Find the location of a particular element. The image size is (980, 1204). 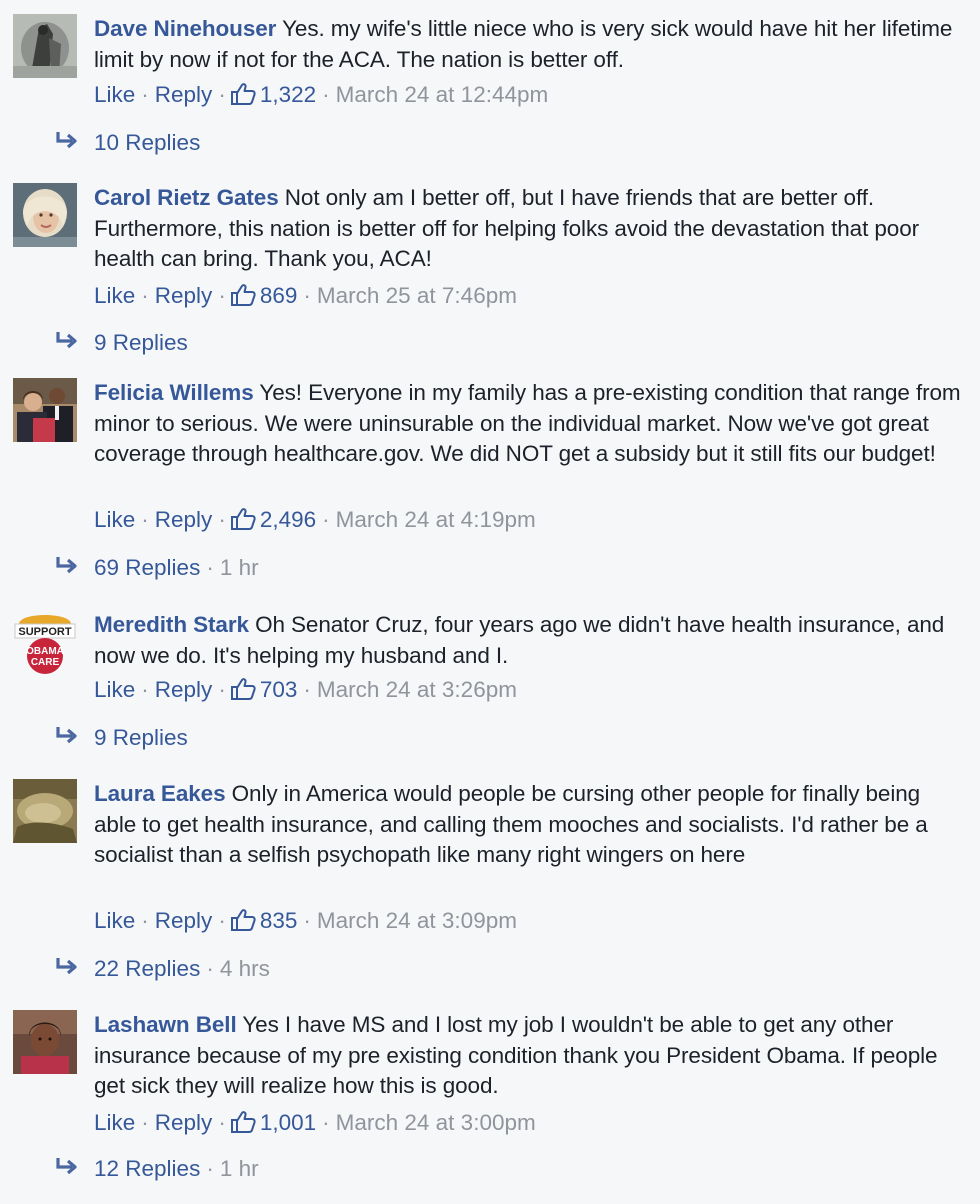

view-replies-link: 10 Replies is located at coordinates (127, 143).